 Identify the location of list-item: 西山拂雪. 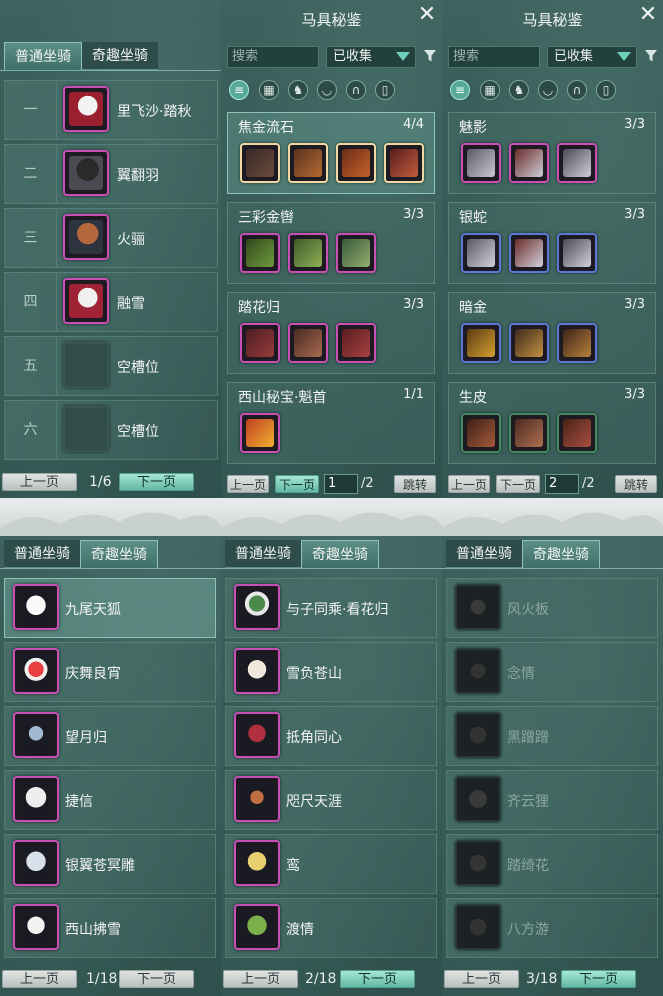
(110, 928).